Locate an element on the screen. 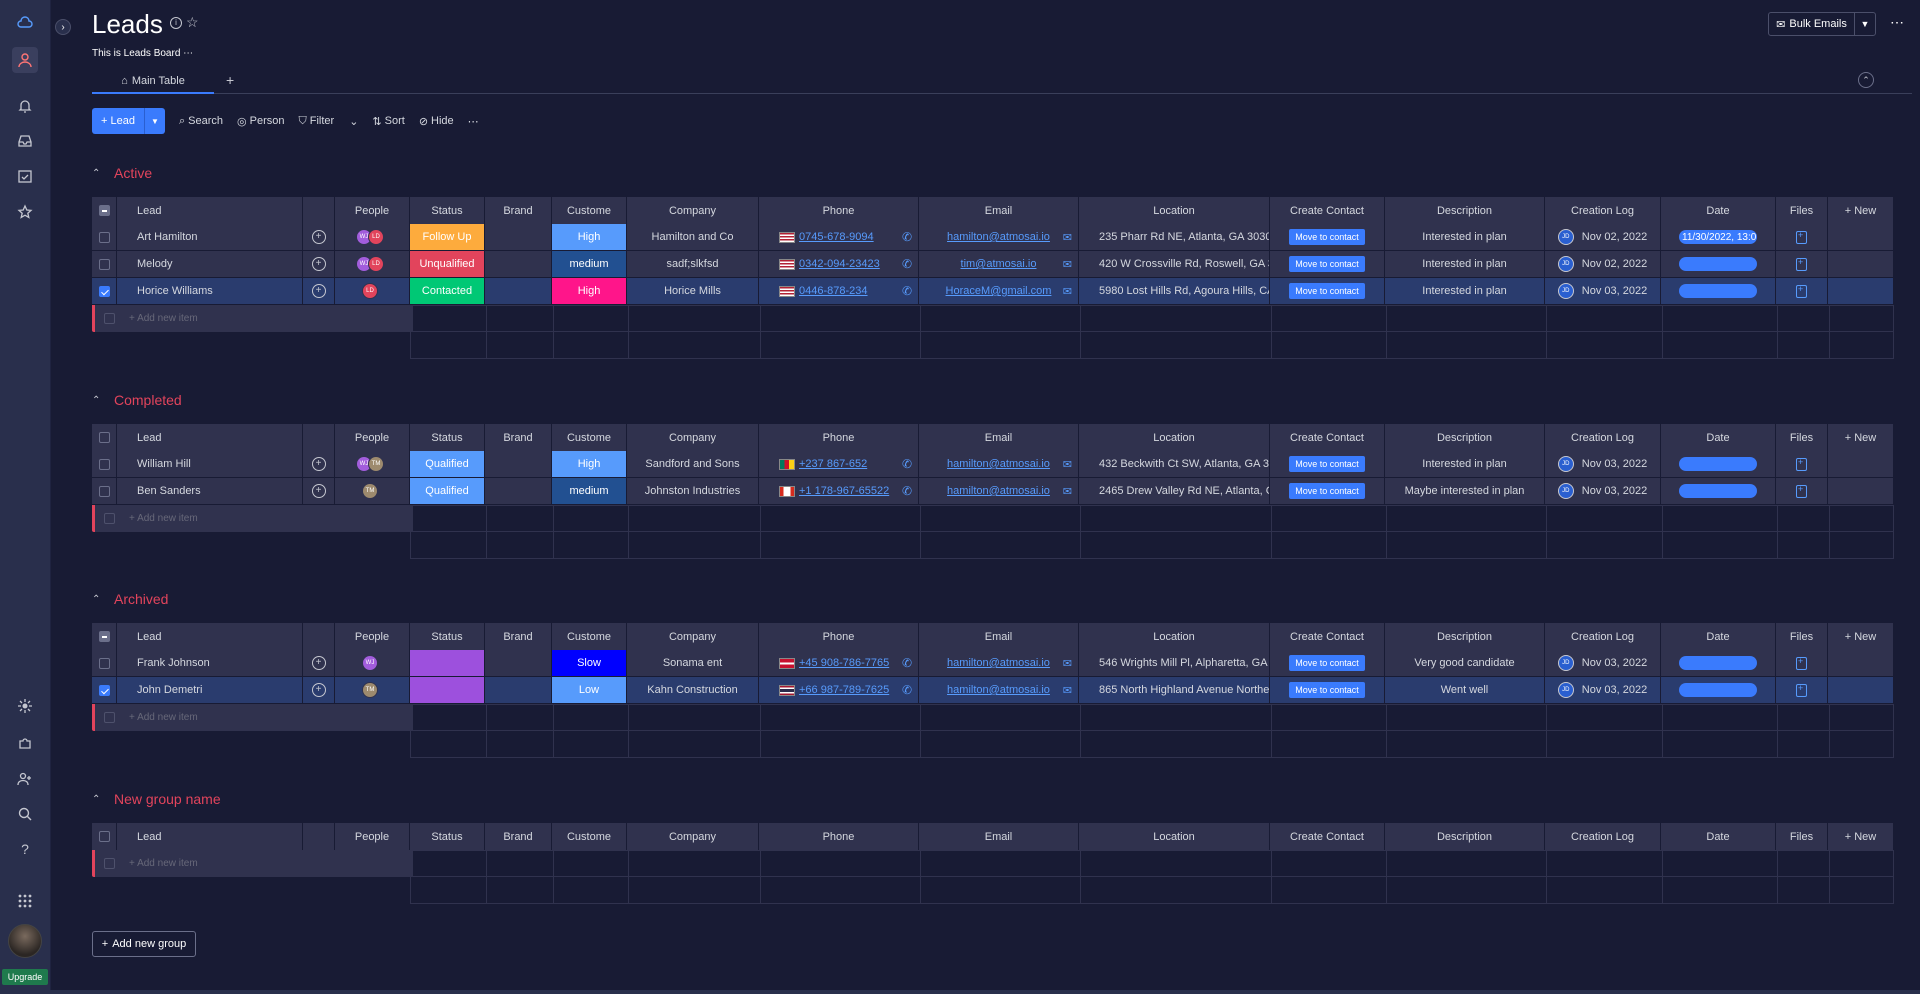 The width and height of the screenshot is (1920, 994). user-avatar is located at coordinates (25, 941).